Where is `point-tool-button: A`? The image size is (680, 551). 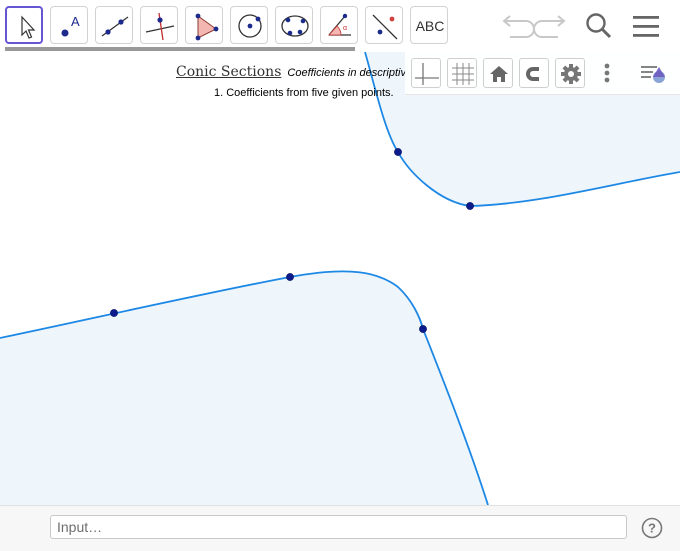
point-tool-button: A is located at coordinates (69, 25).